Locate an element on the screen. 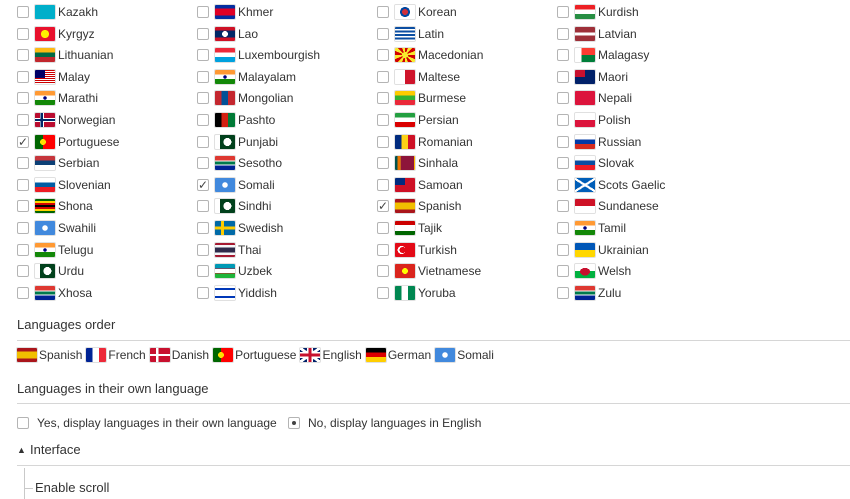 The height and width of the screenshot is (499, 850). language-option-scots-gaelic: Scots Gaelic is located at coordinates (611, 185).